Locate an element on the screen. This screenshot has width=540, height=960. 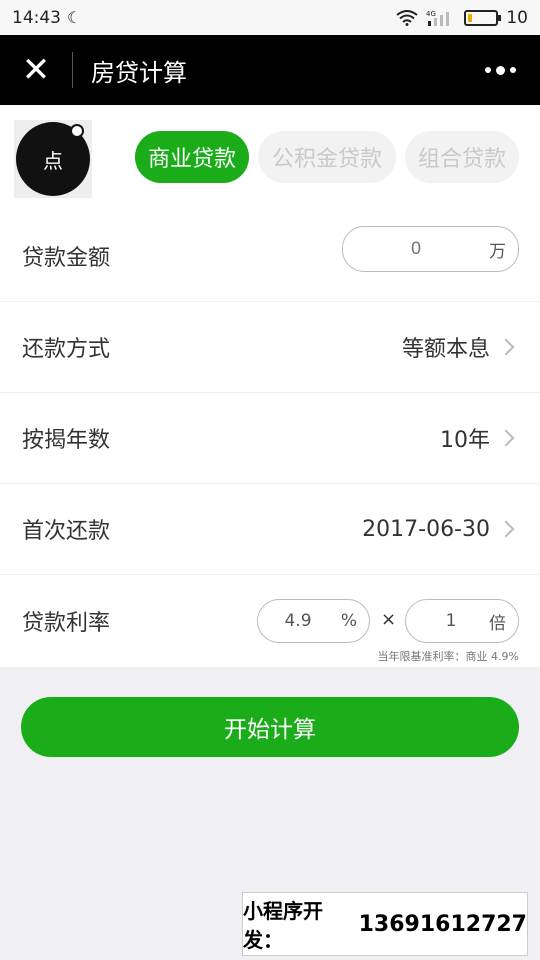
loan-rate-label: 贷款利率 is located at coordinates (66, 623).